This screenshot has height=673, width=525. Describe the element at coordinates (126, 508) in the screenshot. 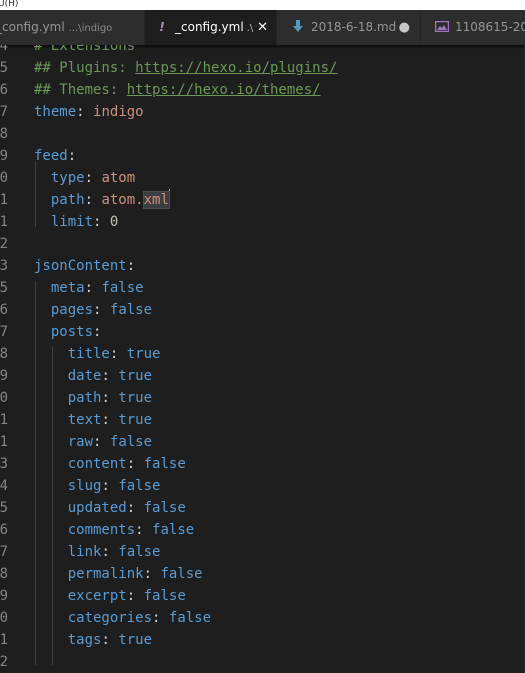

I see `line-text: updated: false` at that location.